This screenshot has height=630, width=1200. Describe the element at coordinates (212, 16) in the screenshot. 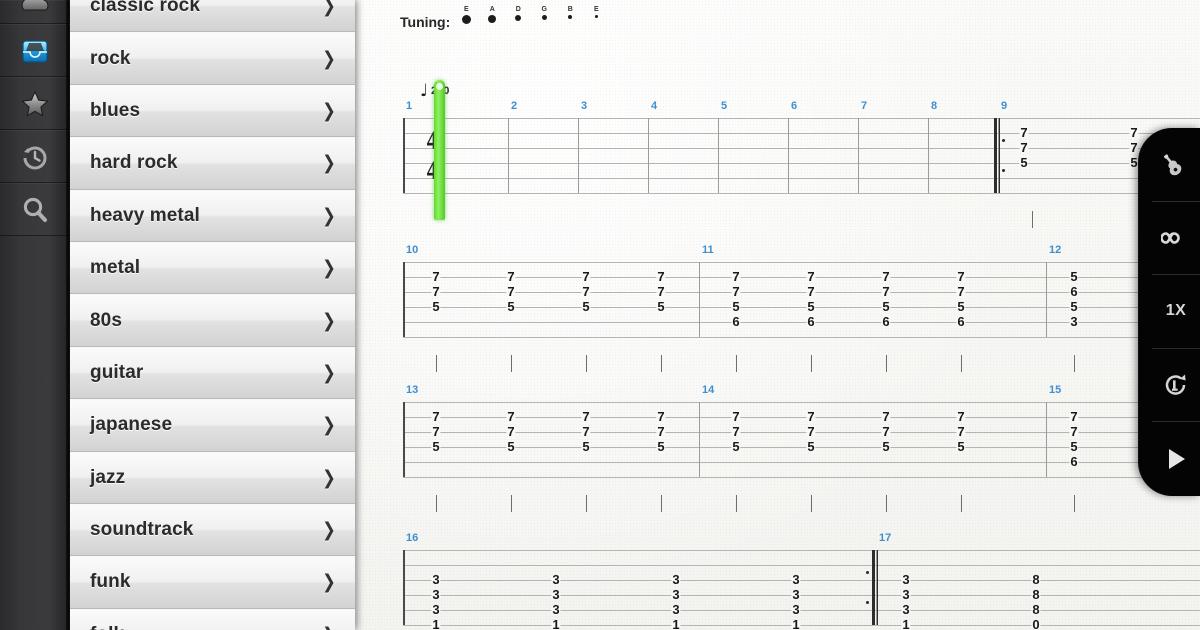

I see `genre-list-item: classic rock ❯` at that location.